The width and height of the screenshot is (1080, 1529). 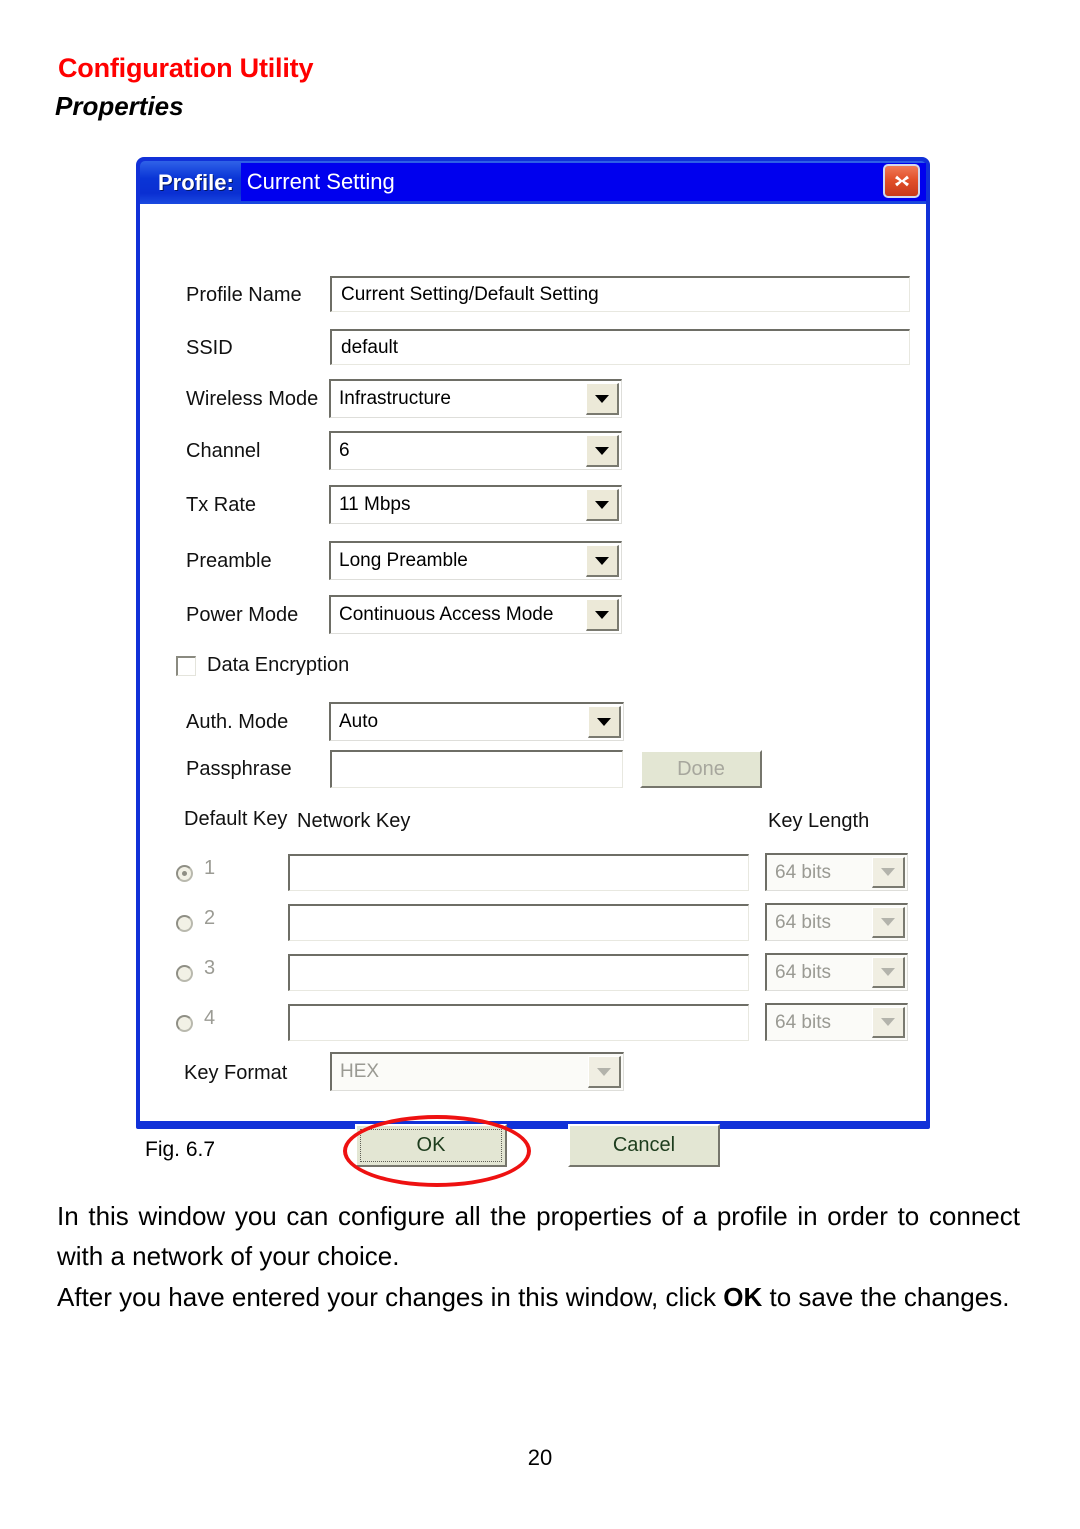 I want to click on passphrase-done-label: Done, so click(x=701, y=768).